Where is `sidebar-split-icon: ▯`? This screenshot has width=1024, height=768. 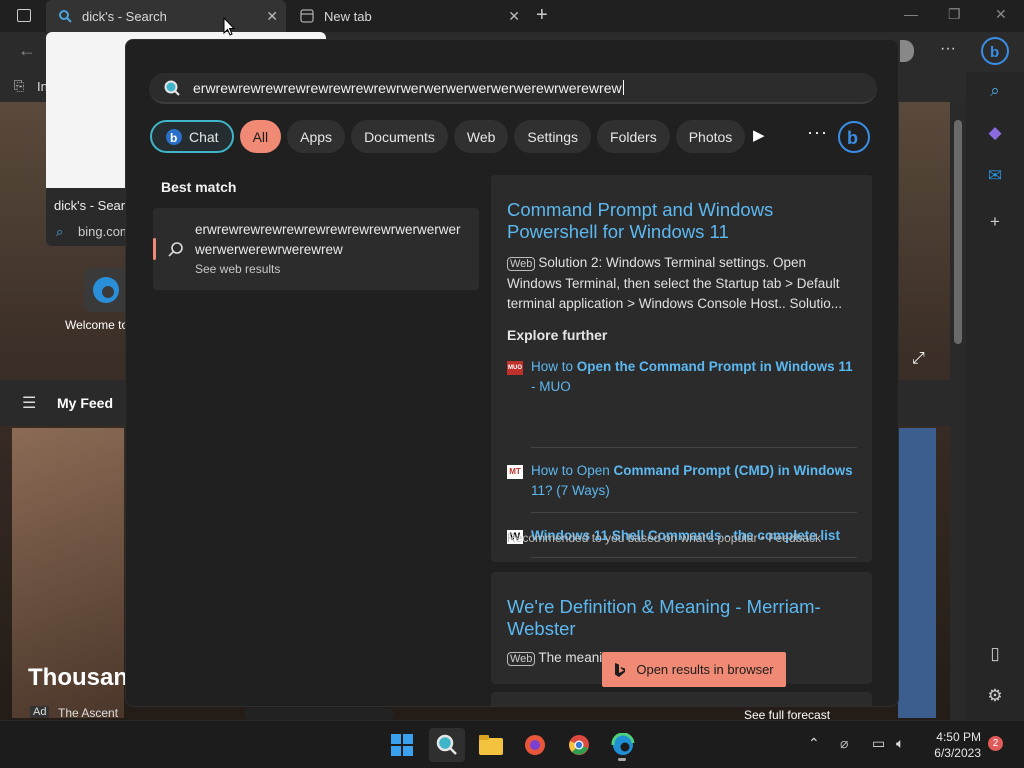 sidebar-split-icon: ▯ is located at coordinates (995, 654).